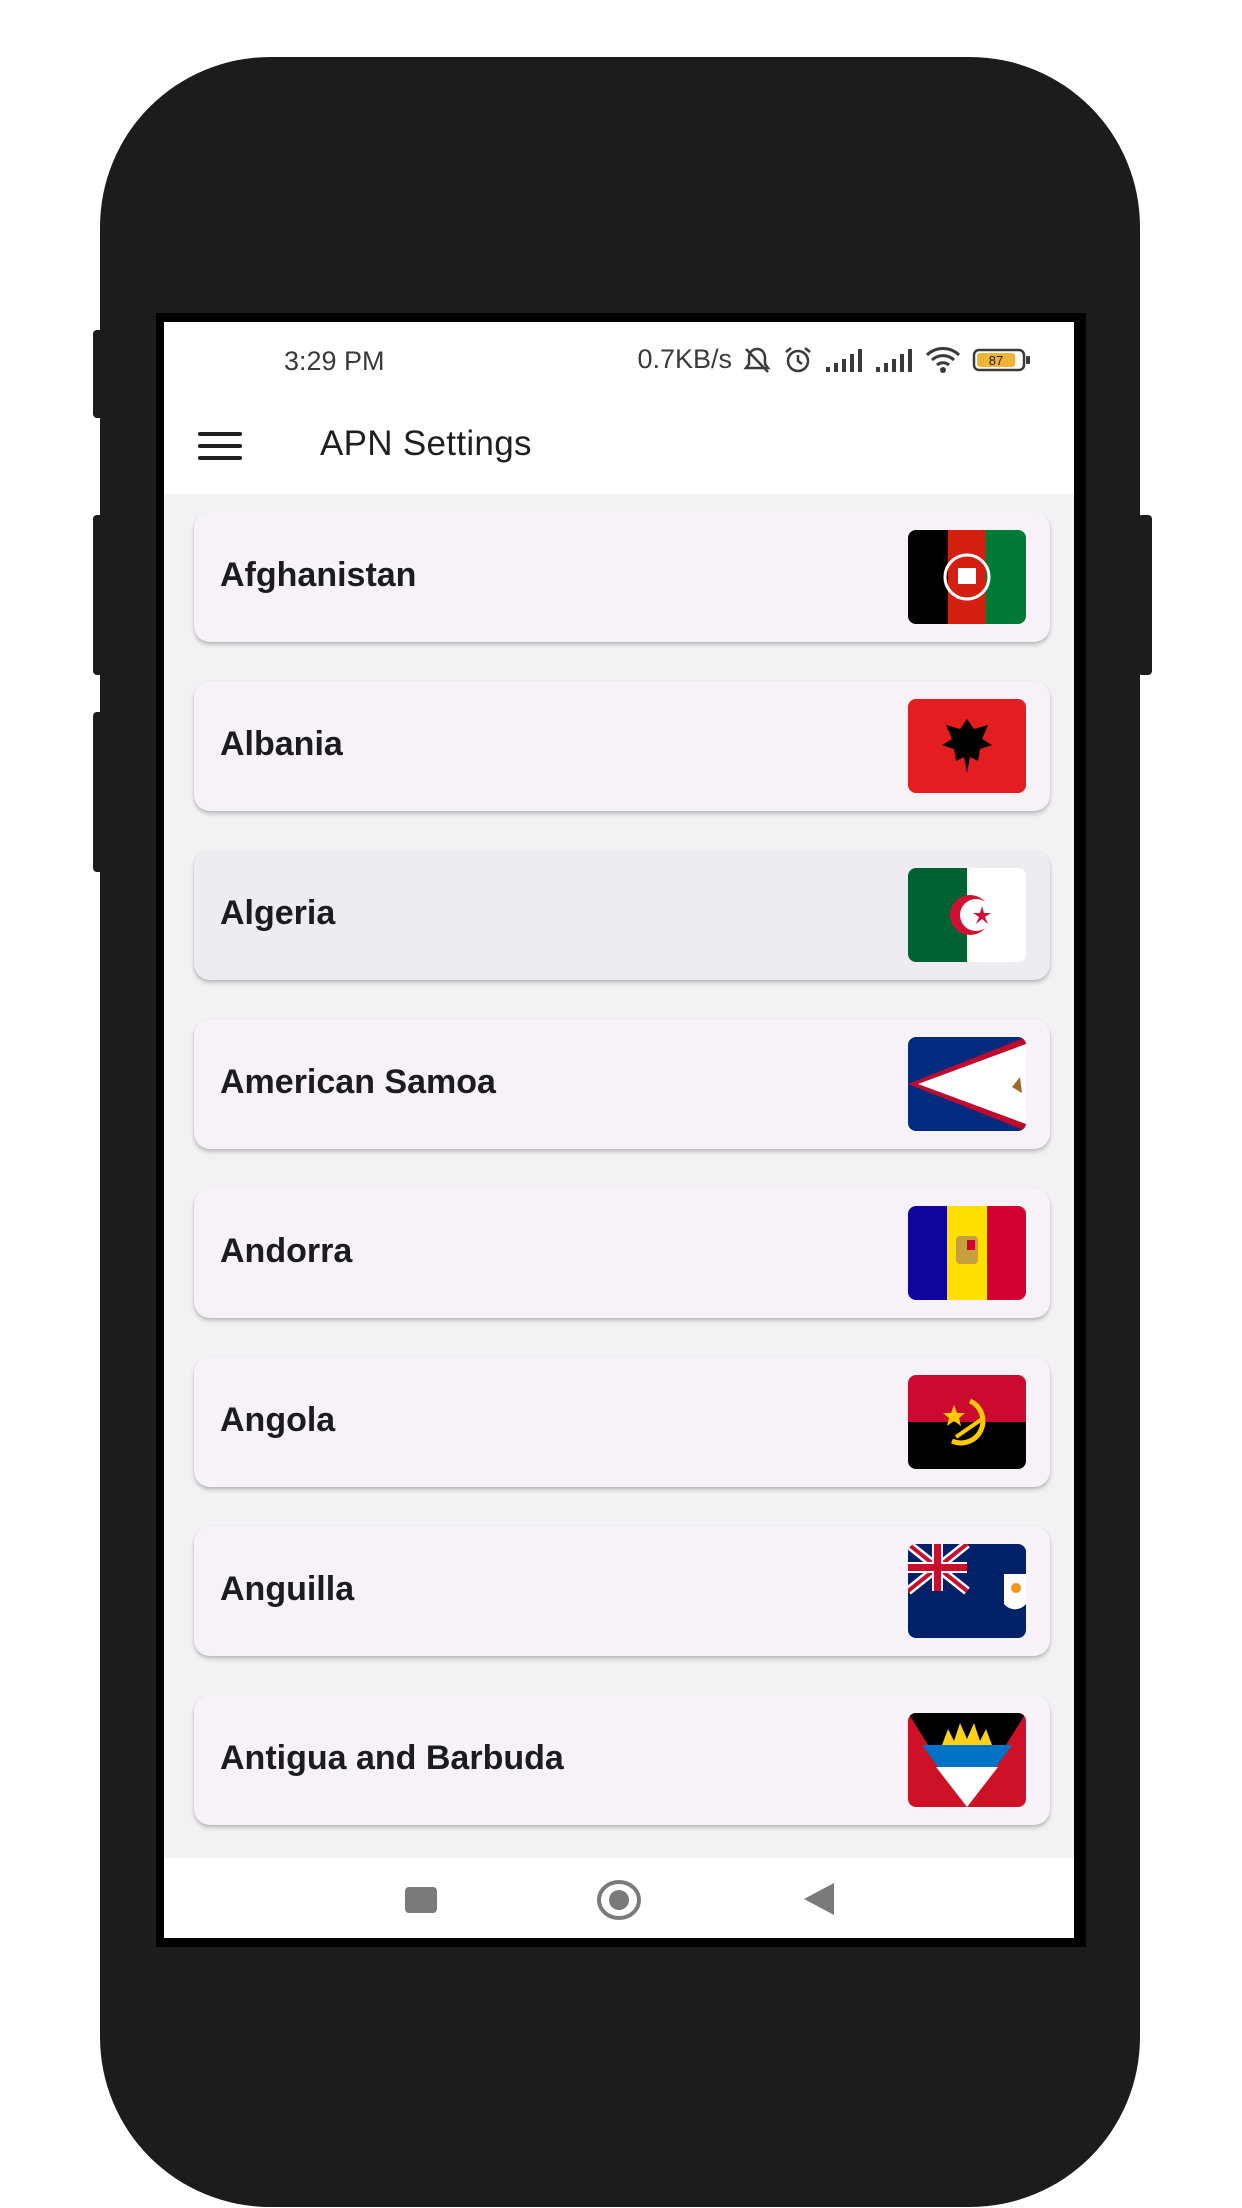  What do you see at coordinates (421, 1902) in the screenshot?
I see `recents-square-icon` at bounding box center [421, 1902].